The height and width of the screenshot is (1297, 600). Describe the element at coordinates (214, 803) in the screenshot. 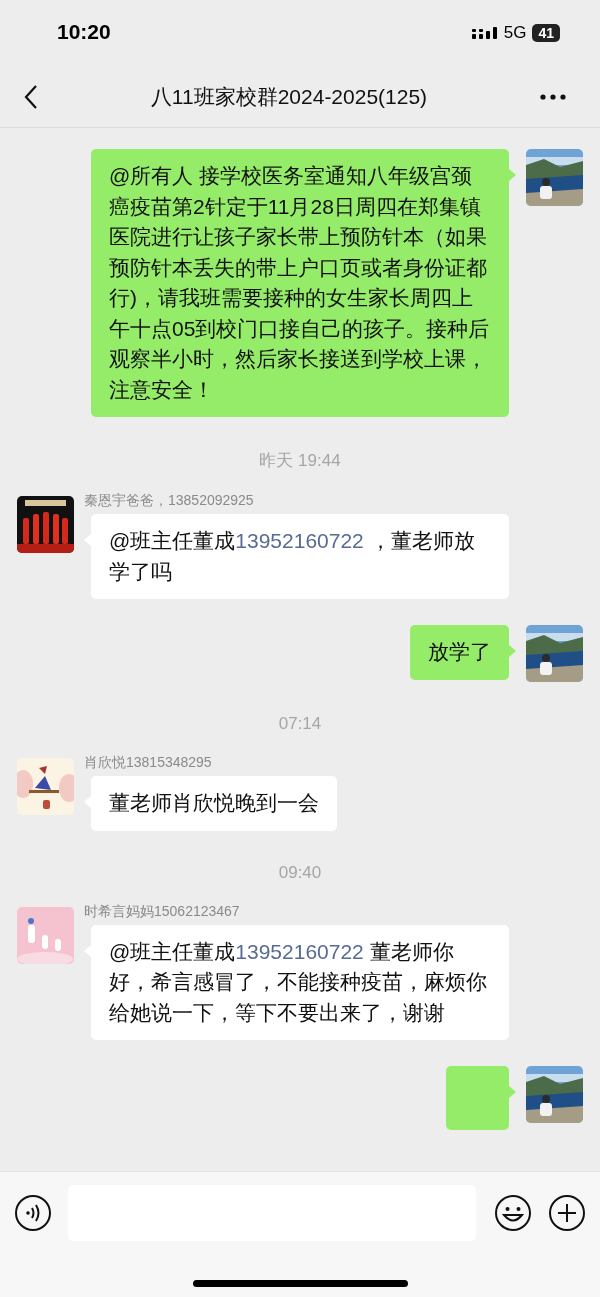

I see `message-bubble: 董老师肖欣悦晚到一会` at that location.